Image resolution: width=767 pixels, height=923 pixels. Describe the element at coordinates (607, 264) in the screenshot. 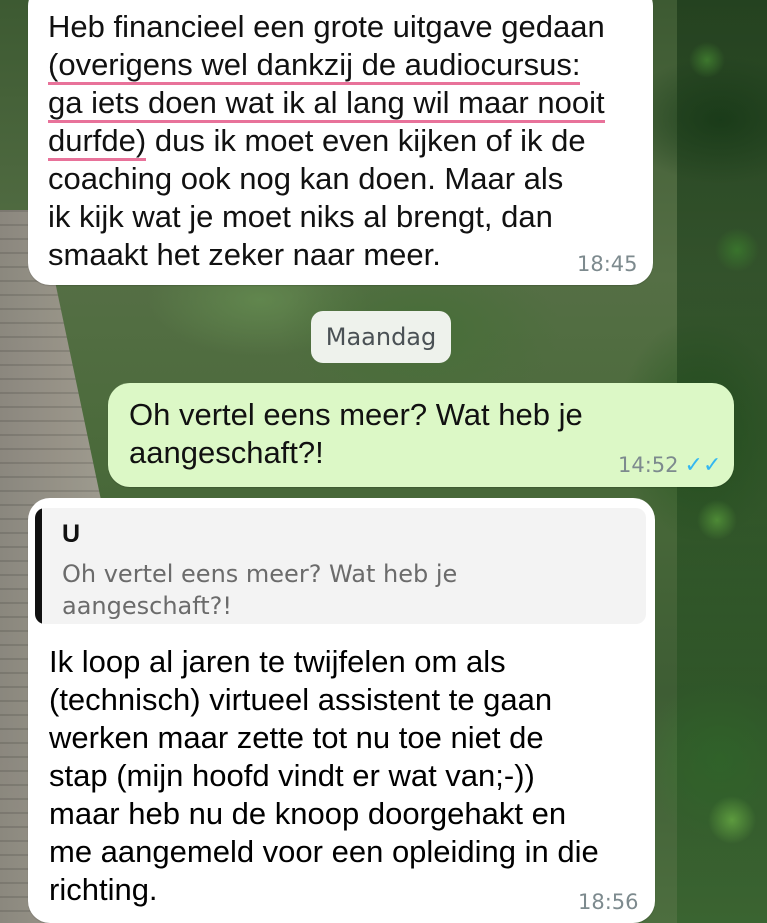

I see `message-timestamp: 18:45` at that location.